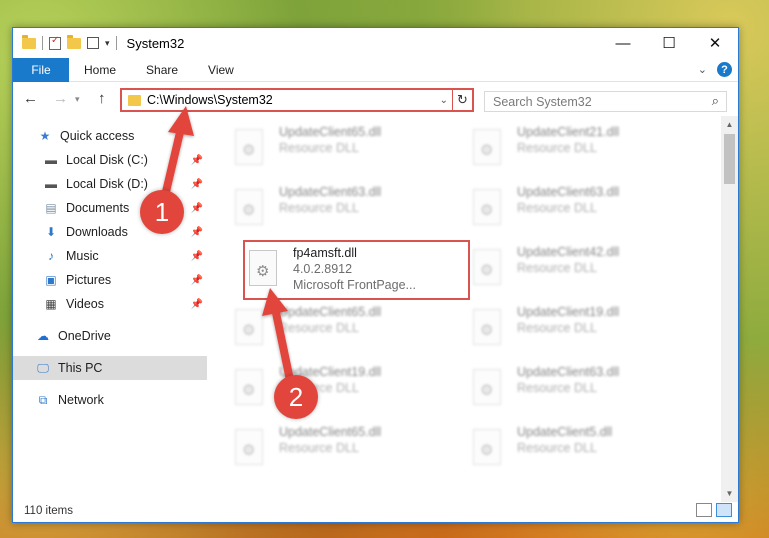  Describe the element at coordinates (93, 43) in the screenshot. I see `view-icon` at that location.